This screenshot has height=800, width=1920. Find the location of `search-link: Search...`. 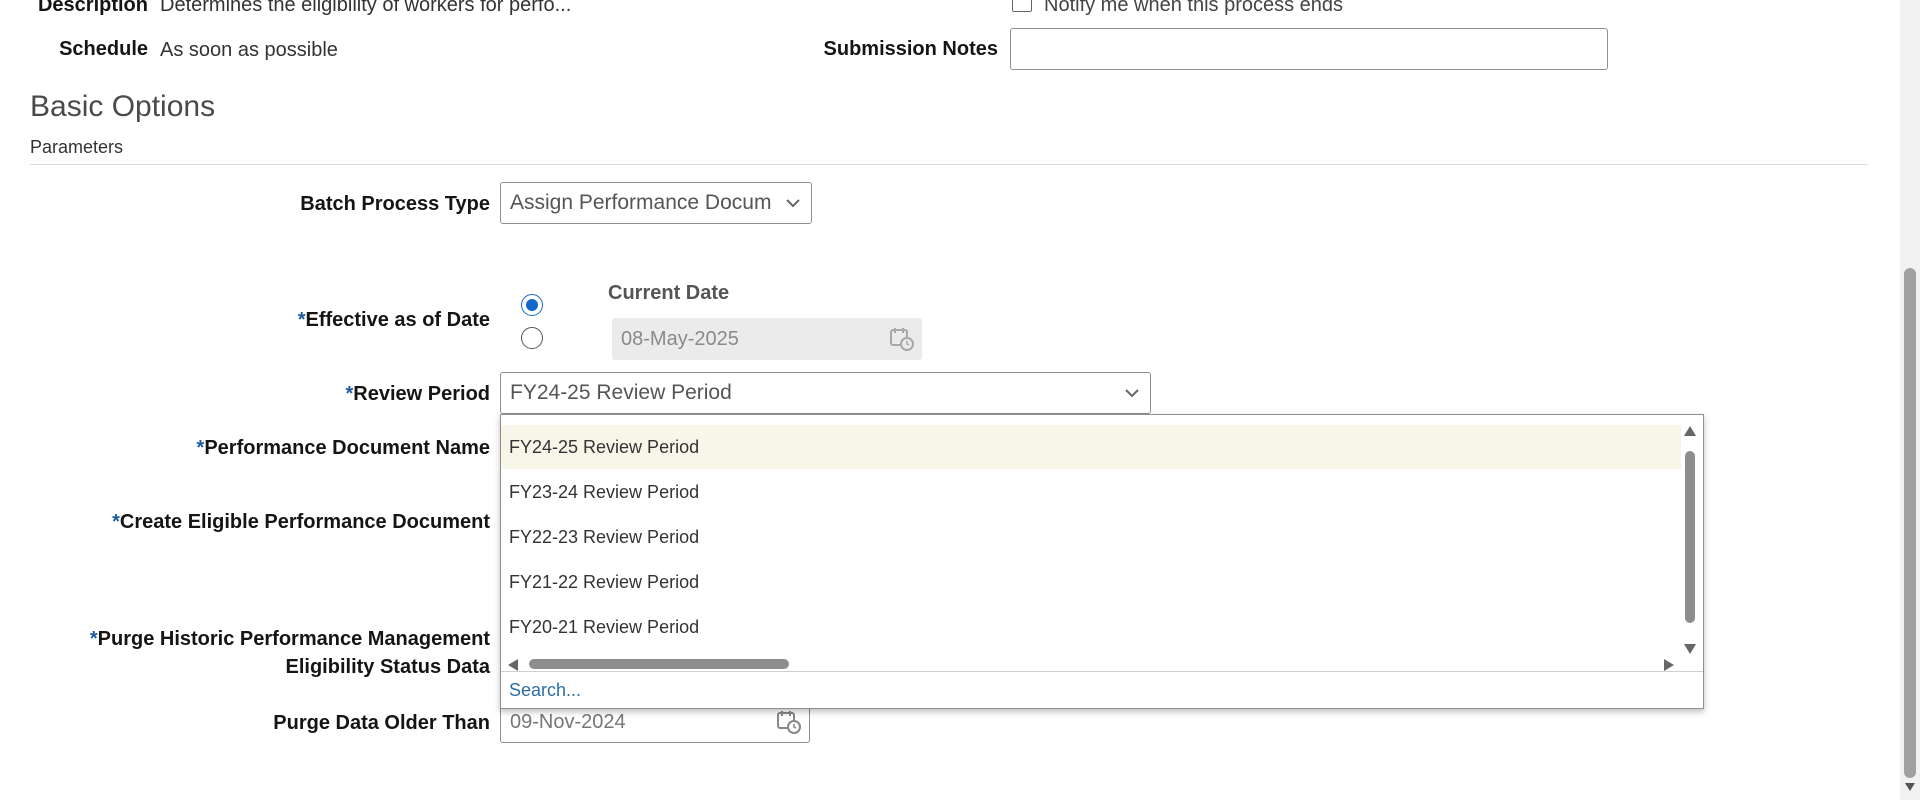

search-link: Search... is located at coordinates (545, 690).